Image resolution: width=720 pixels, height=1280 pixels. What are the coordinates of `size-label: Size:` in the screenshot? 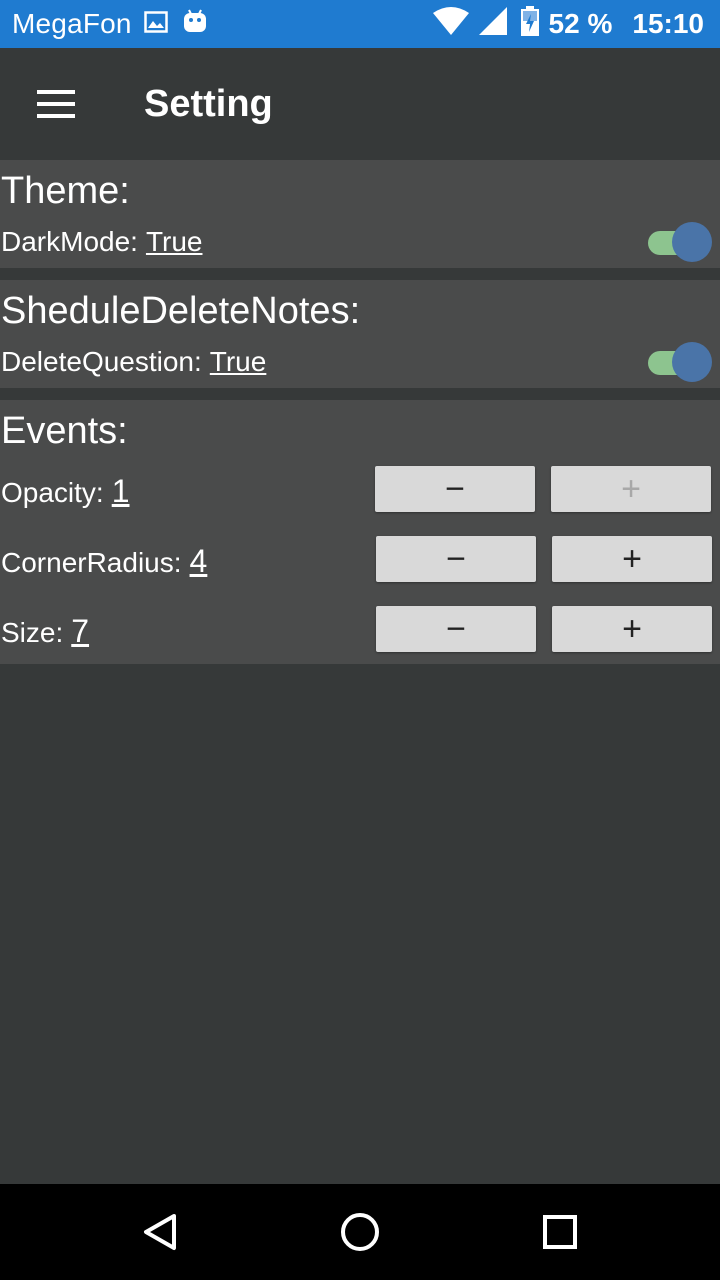 It's located at (32, 632).